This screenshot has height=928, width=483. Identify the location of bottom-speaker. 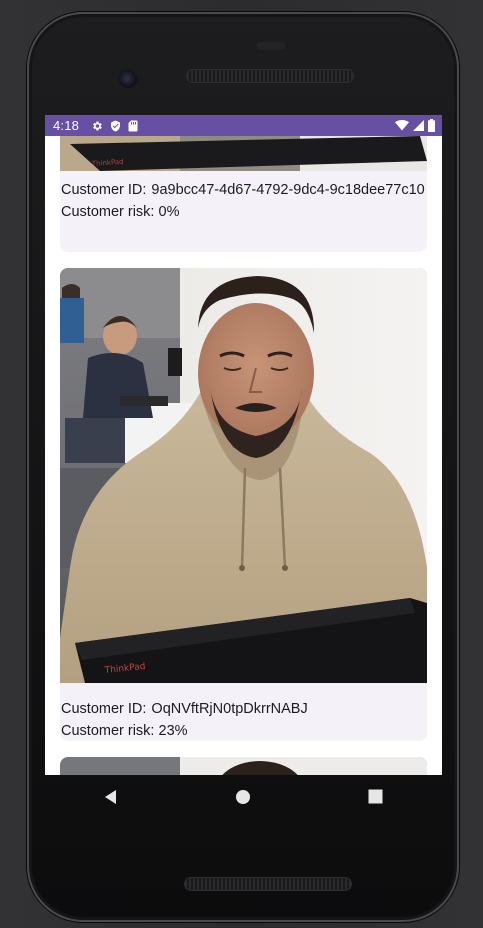
(268, 884).